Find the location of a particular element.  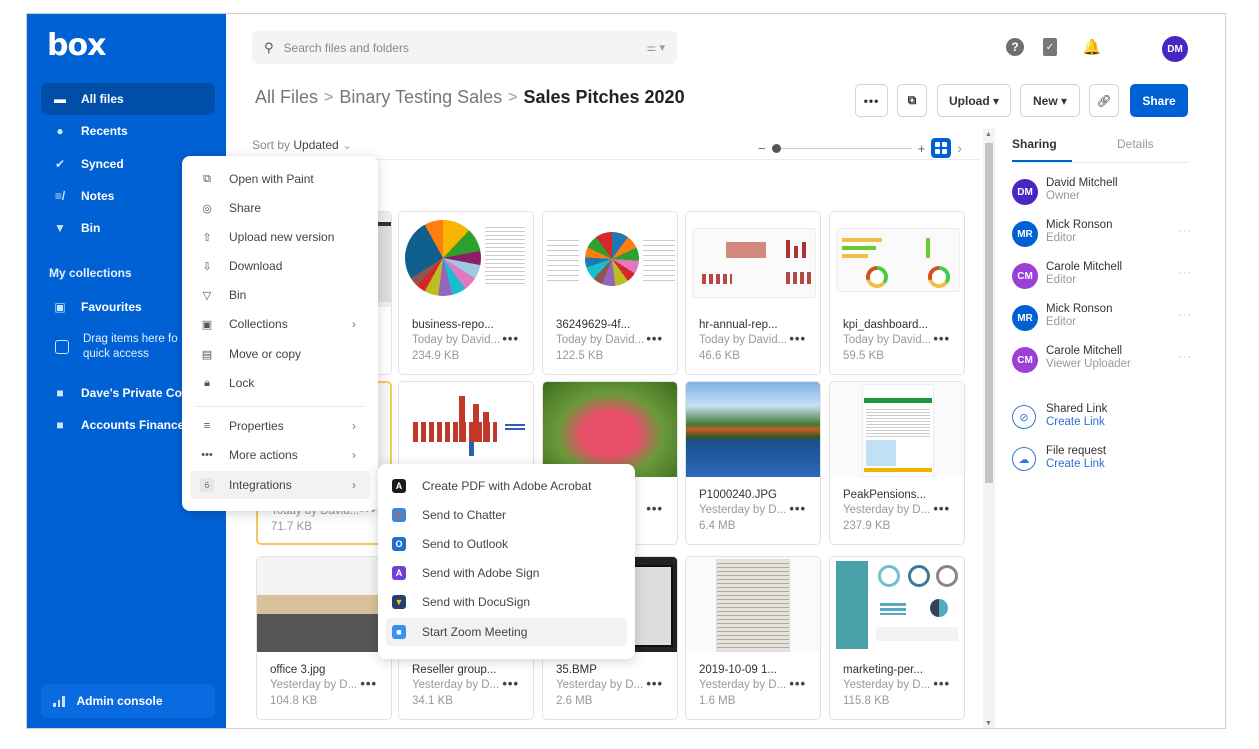

file-size: 71.7 KB is located at coordinates (291, 527).